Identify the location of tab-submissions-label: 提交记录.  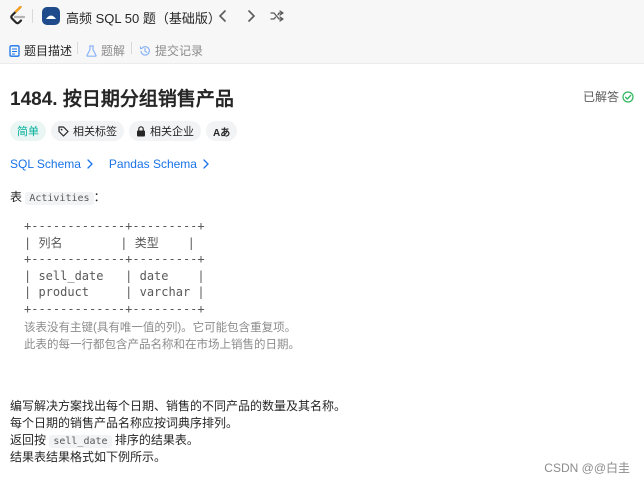
(179, 51).